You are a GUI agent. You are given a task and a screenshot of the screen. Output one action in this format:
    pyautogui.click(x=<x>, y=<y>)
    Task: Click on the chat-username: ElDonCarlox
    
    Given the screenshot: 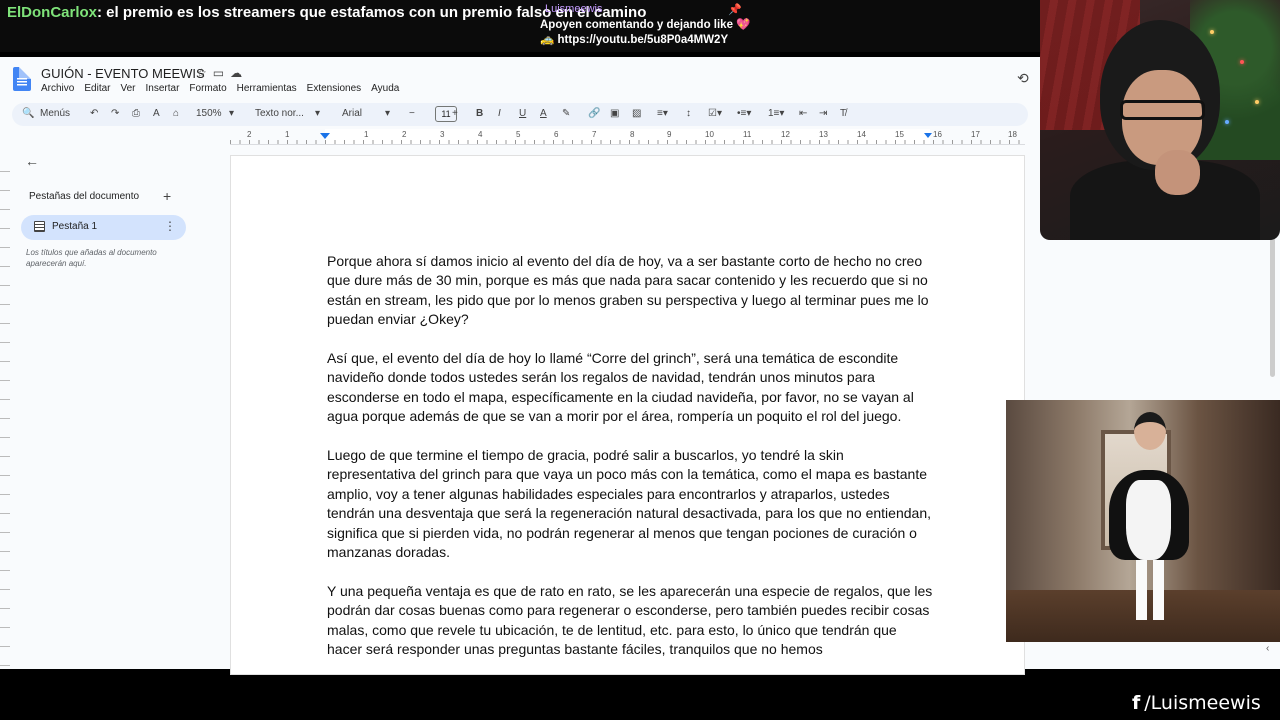 What is the action you would take?
    pyautogui.click(x=52, y=12)
    